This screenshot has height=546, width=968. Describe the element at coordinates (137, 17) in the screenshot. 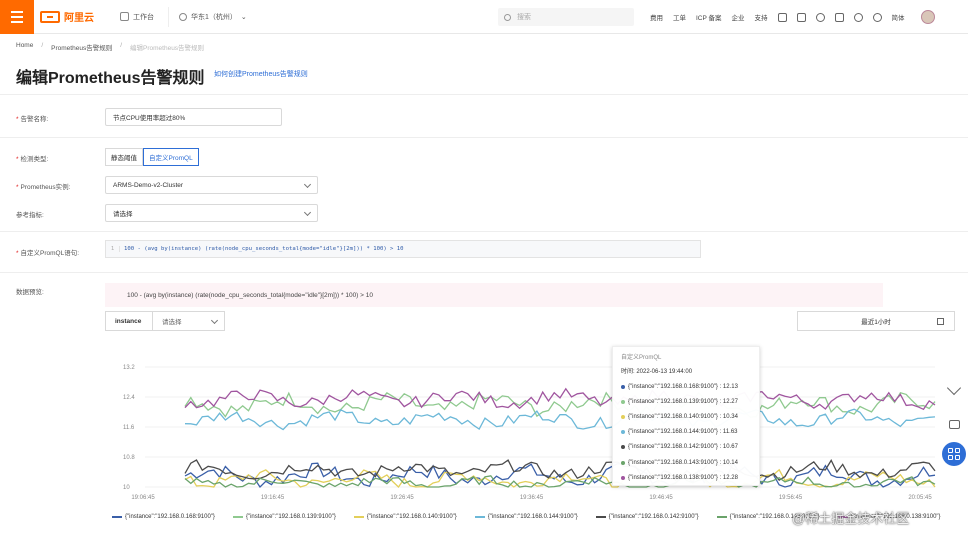

I see `workbench-link: 工作台` at that location.